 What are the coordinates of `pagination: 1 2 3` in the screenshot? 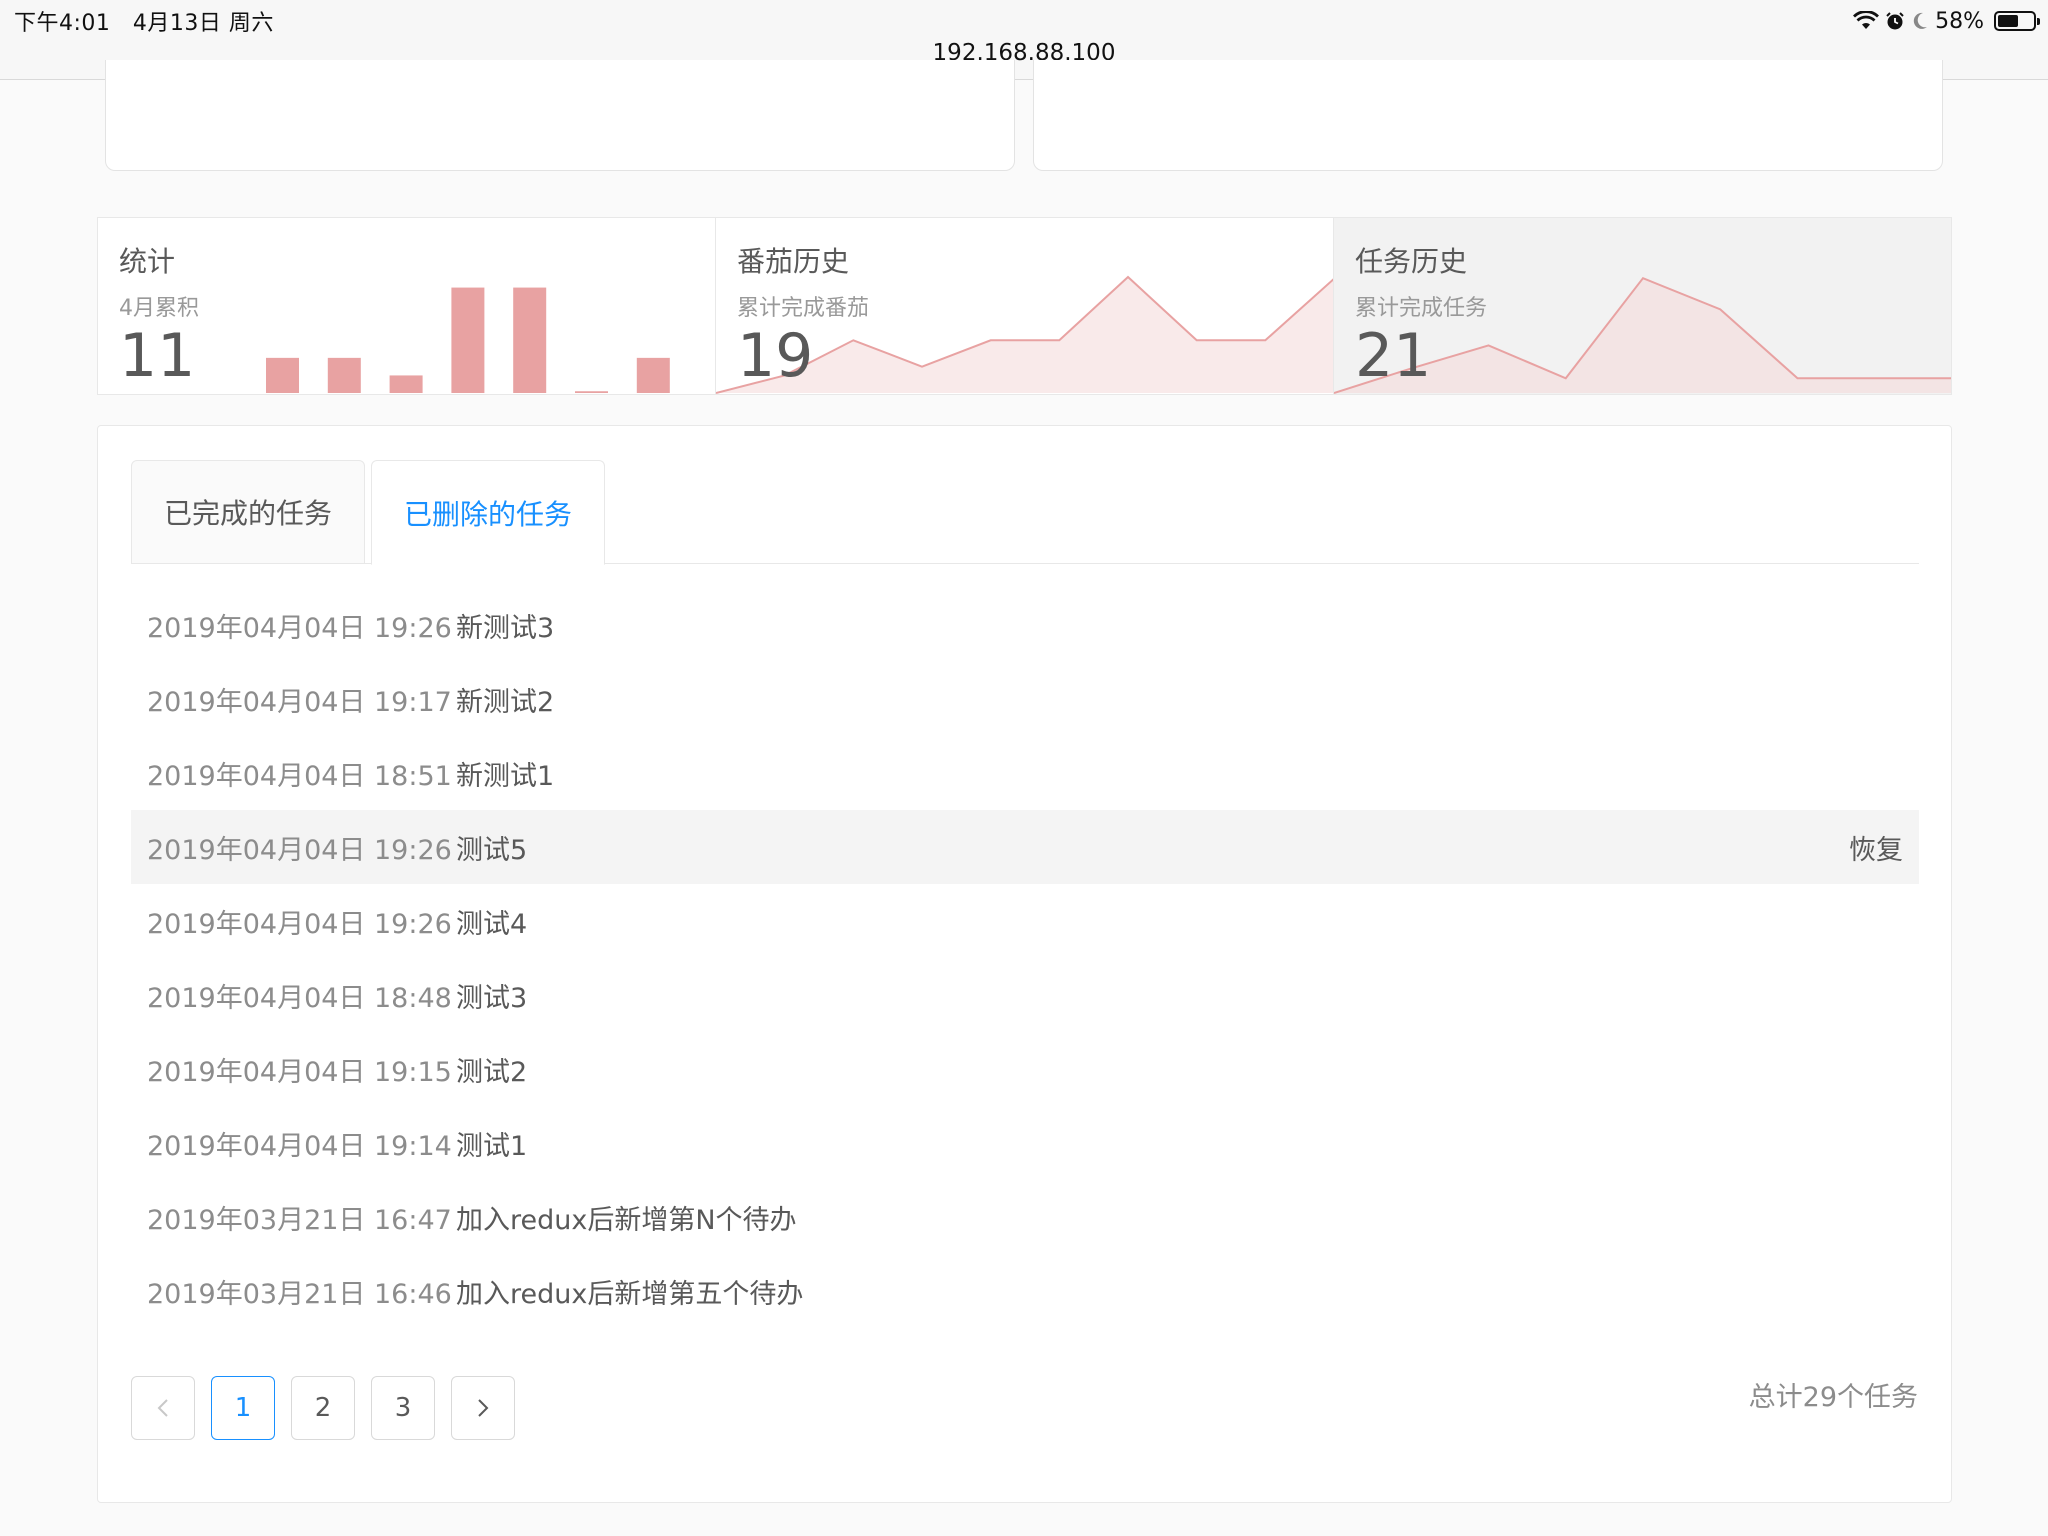 It's located at (323, 1408).